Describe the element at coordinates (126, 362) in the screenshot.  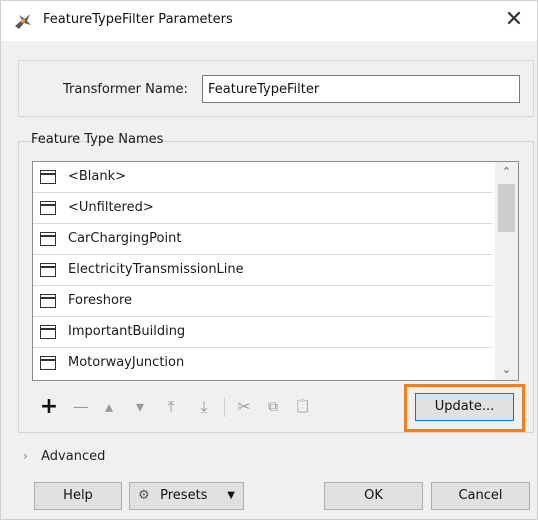
I see `list-item-label: MotorwayJunction` at that location.